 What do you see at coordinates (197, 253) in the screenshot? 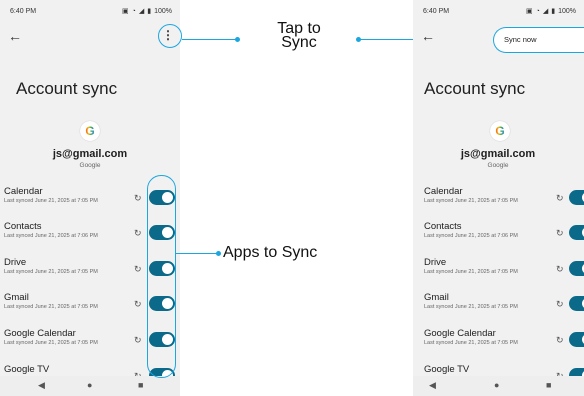
I see `callout-line-apps` at bounding box center [197, 253].